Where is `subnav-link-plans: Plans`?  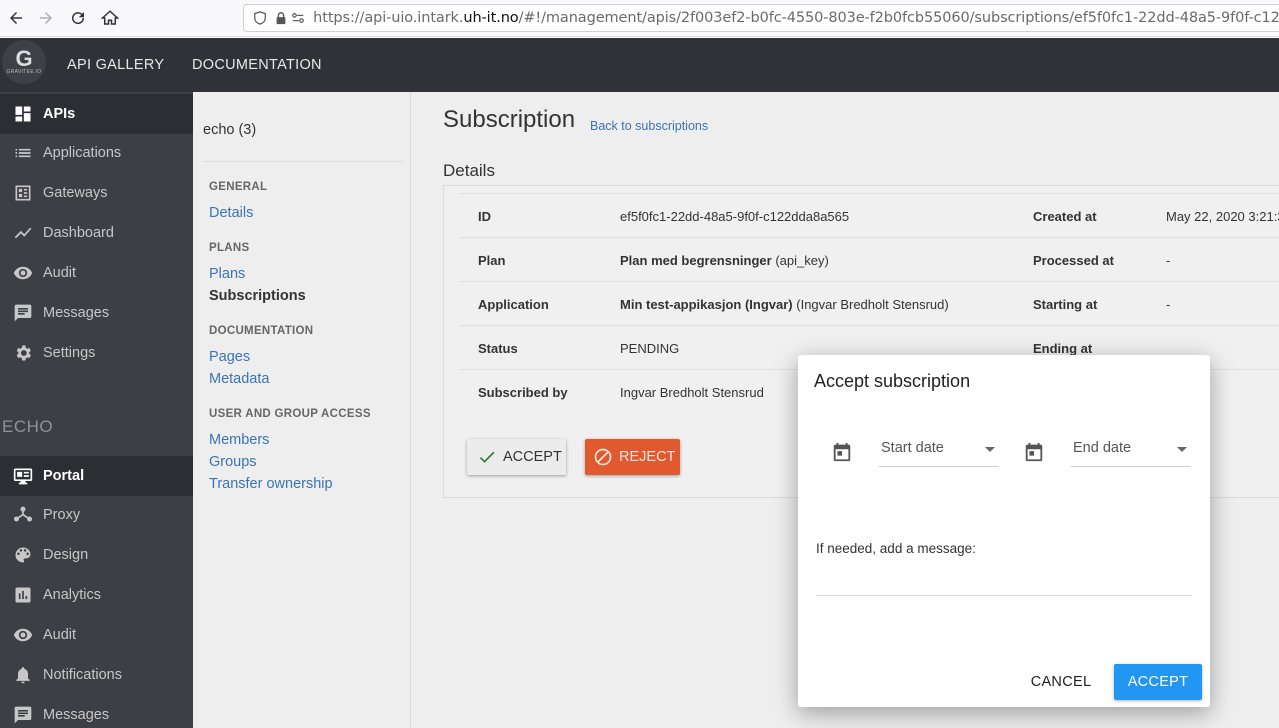
subnav-link-plans: Plans is located at coordinates (227, 274).